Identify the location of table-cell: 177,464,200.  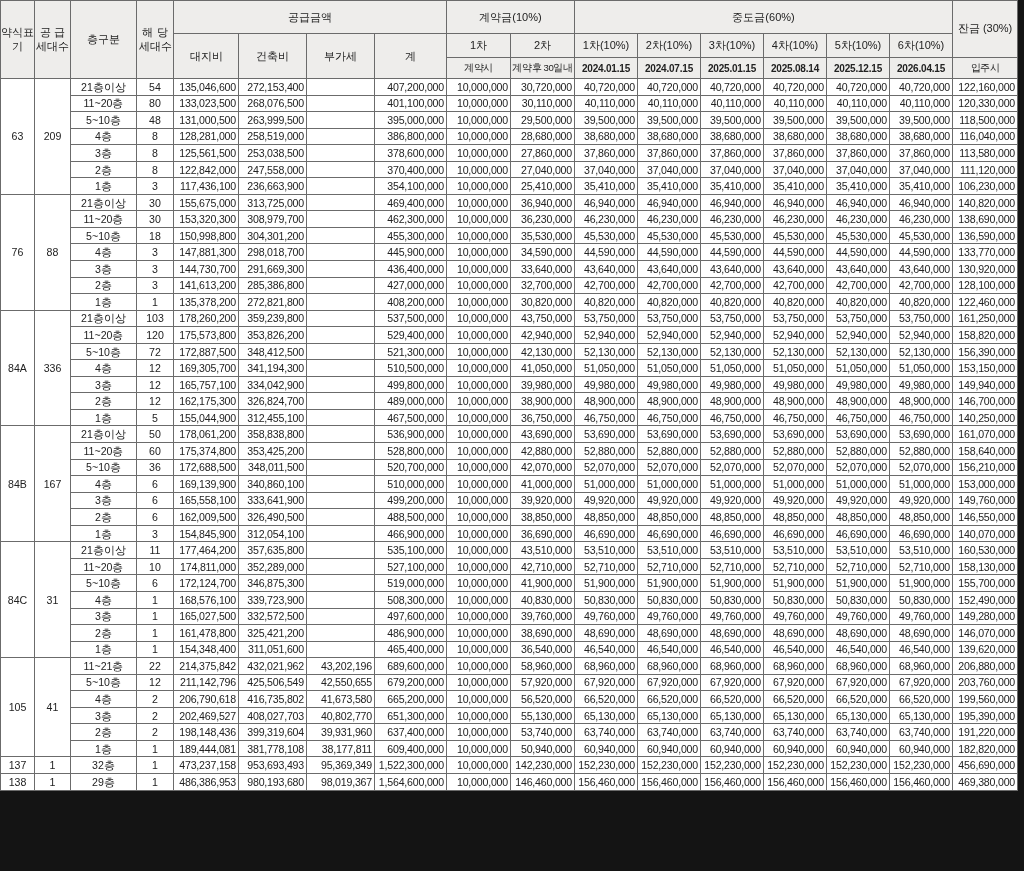
(206, 550).